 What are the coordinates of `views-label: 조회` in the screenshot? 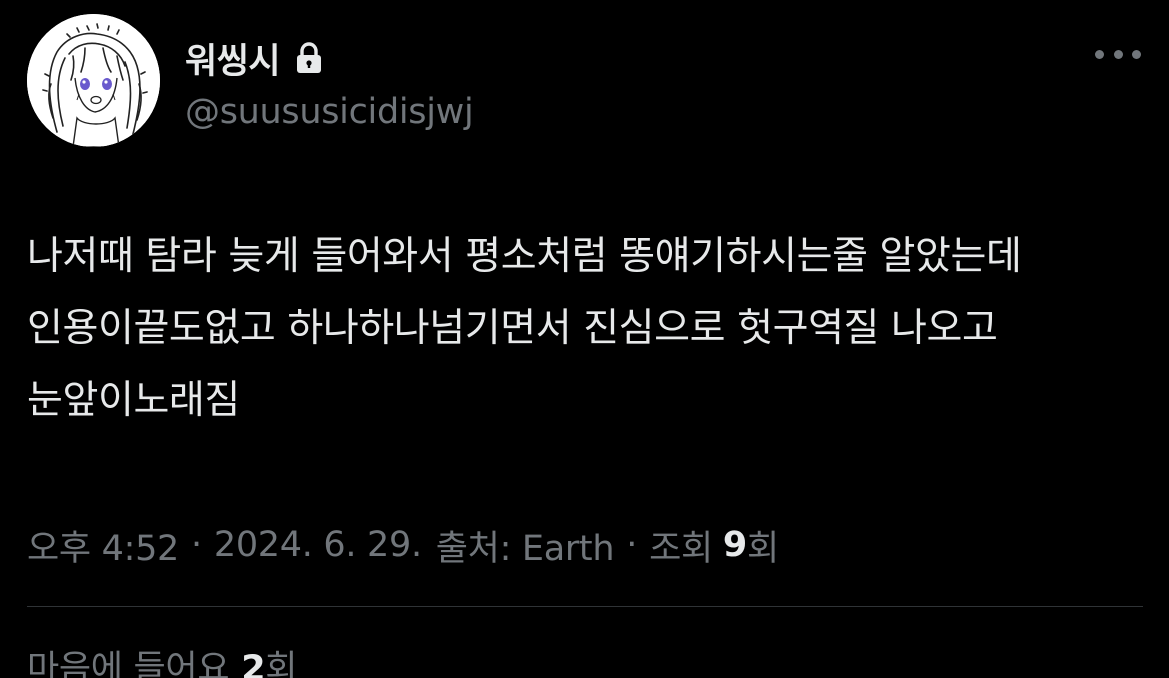 It's located at (681, 548).